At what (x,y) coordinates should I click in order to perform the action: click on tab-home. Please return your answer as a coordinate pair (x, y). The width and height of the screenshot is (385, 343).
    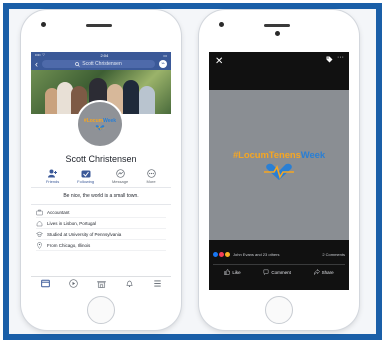
    Looking at the image, I should click on (45, 284).